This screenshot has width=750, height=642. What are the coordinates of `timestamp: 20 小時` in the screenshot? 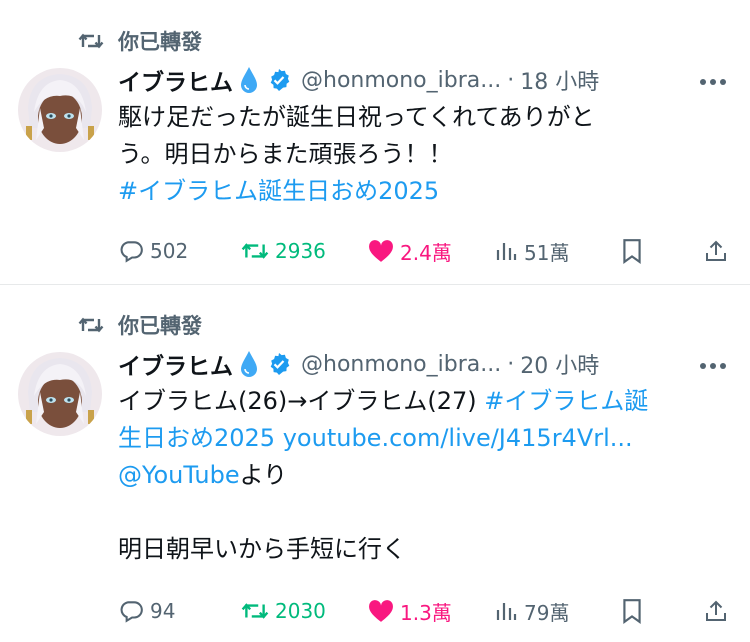 It's located at (559, 364).